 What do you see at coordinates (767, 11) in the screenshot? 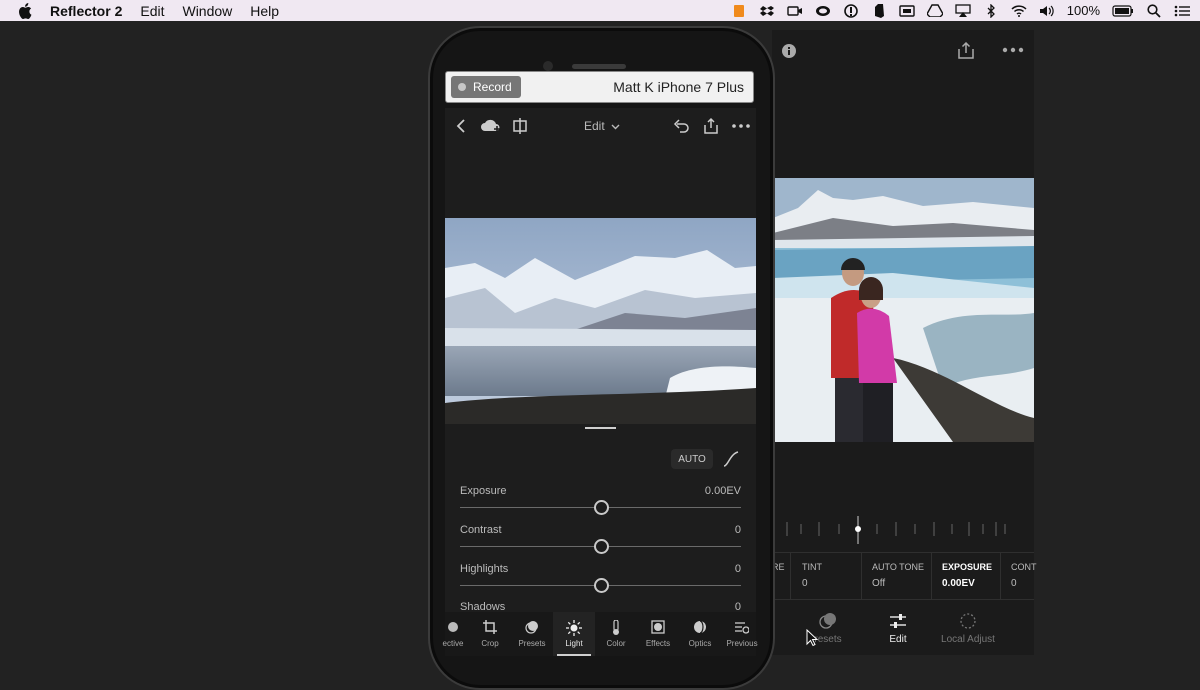
I see `dropbox-icon` at bounding box center [767, 11].